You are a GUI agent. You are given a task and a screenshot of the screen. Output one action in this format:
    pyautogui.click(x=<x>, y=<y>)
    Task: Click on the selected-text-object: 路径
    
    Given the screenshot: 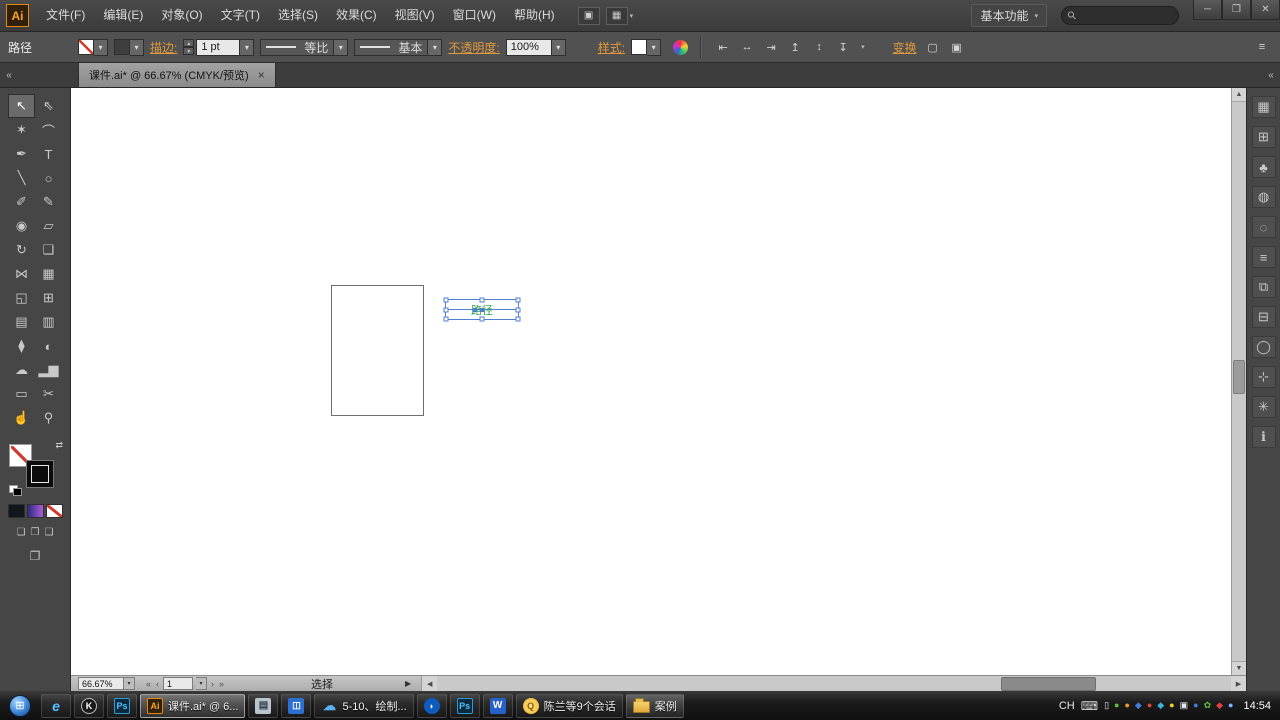 What is the action you would take?
    pyautogui.click(x=482, y=309)
    